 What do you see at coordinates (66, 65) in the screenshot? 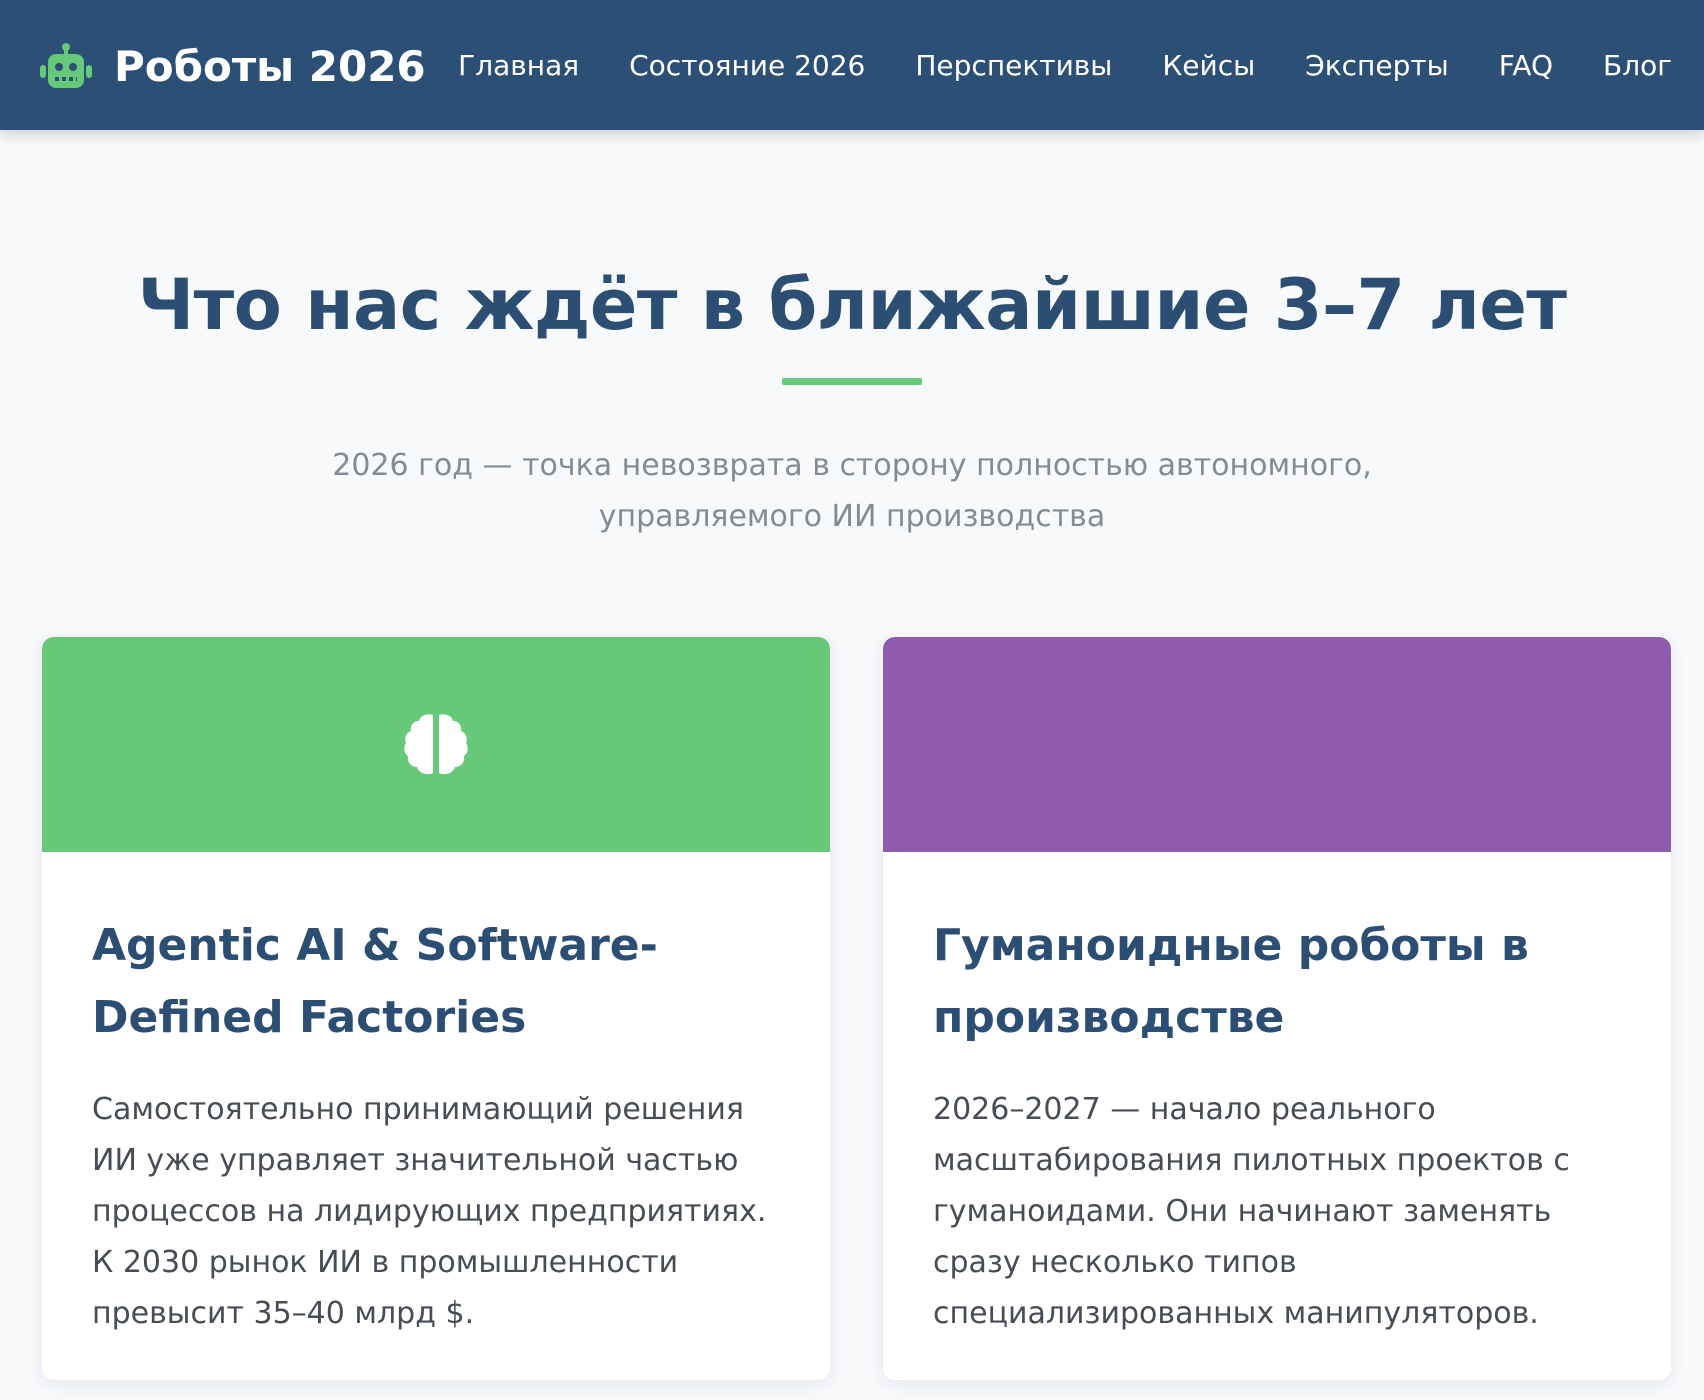
I see `robot-icon` at bounding box center [66, 65].